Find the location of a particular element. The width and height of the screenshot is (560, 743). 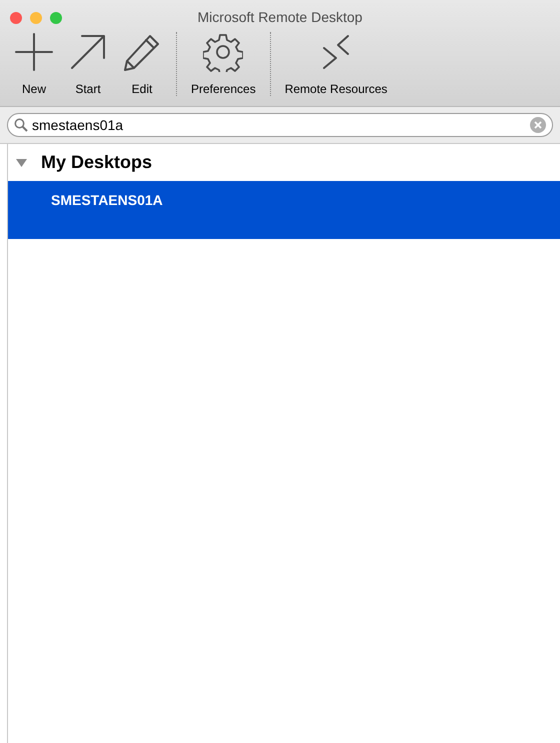

disclosure-triangle-icon is located at coordinates (21, 162).